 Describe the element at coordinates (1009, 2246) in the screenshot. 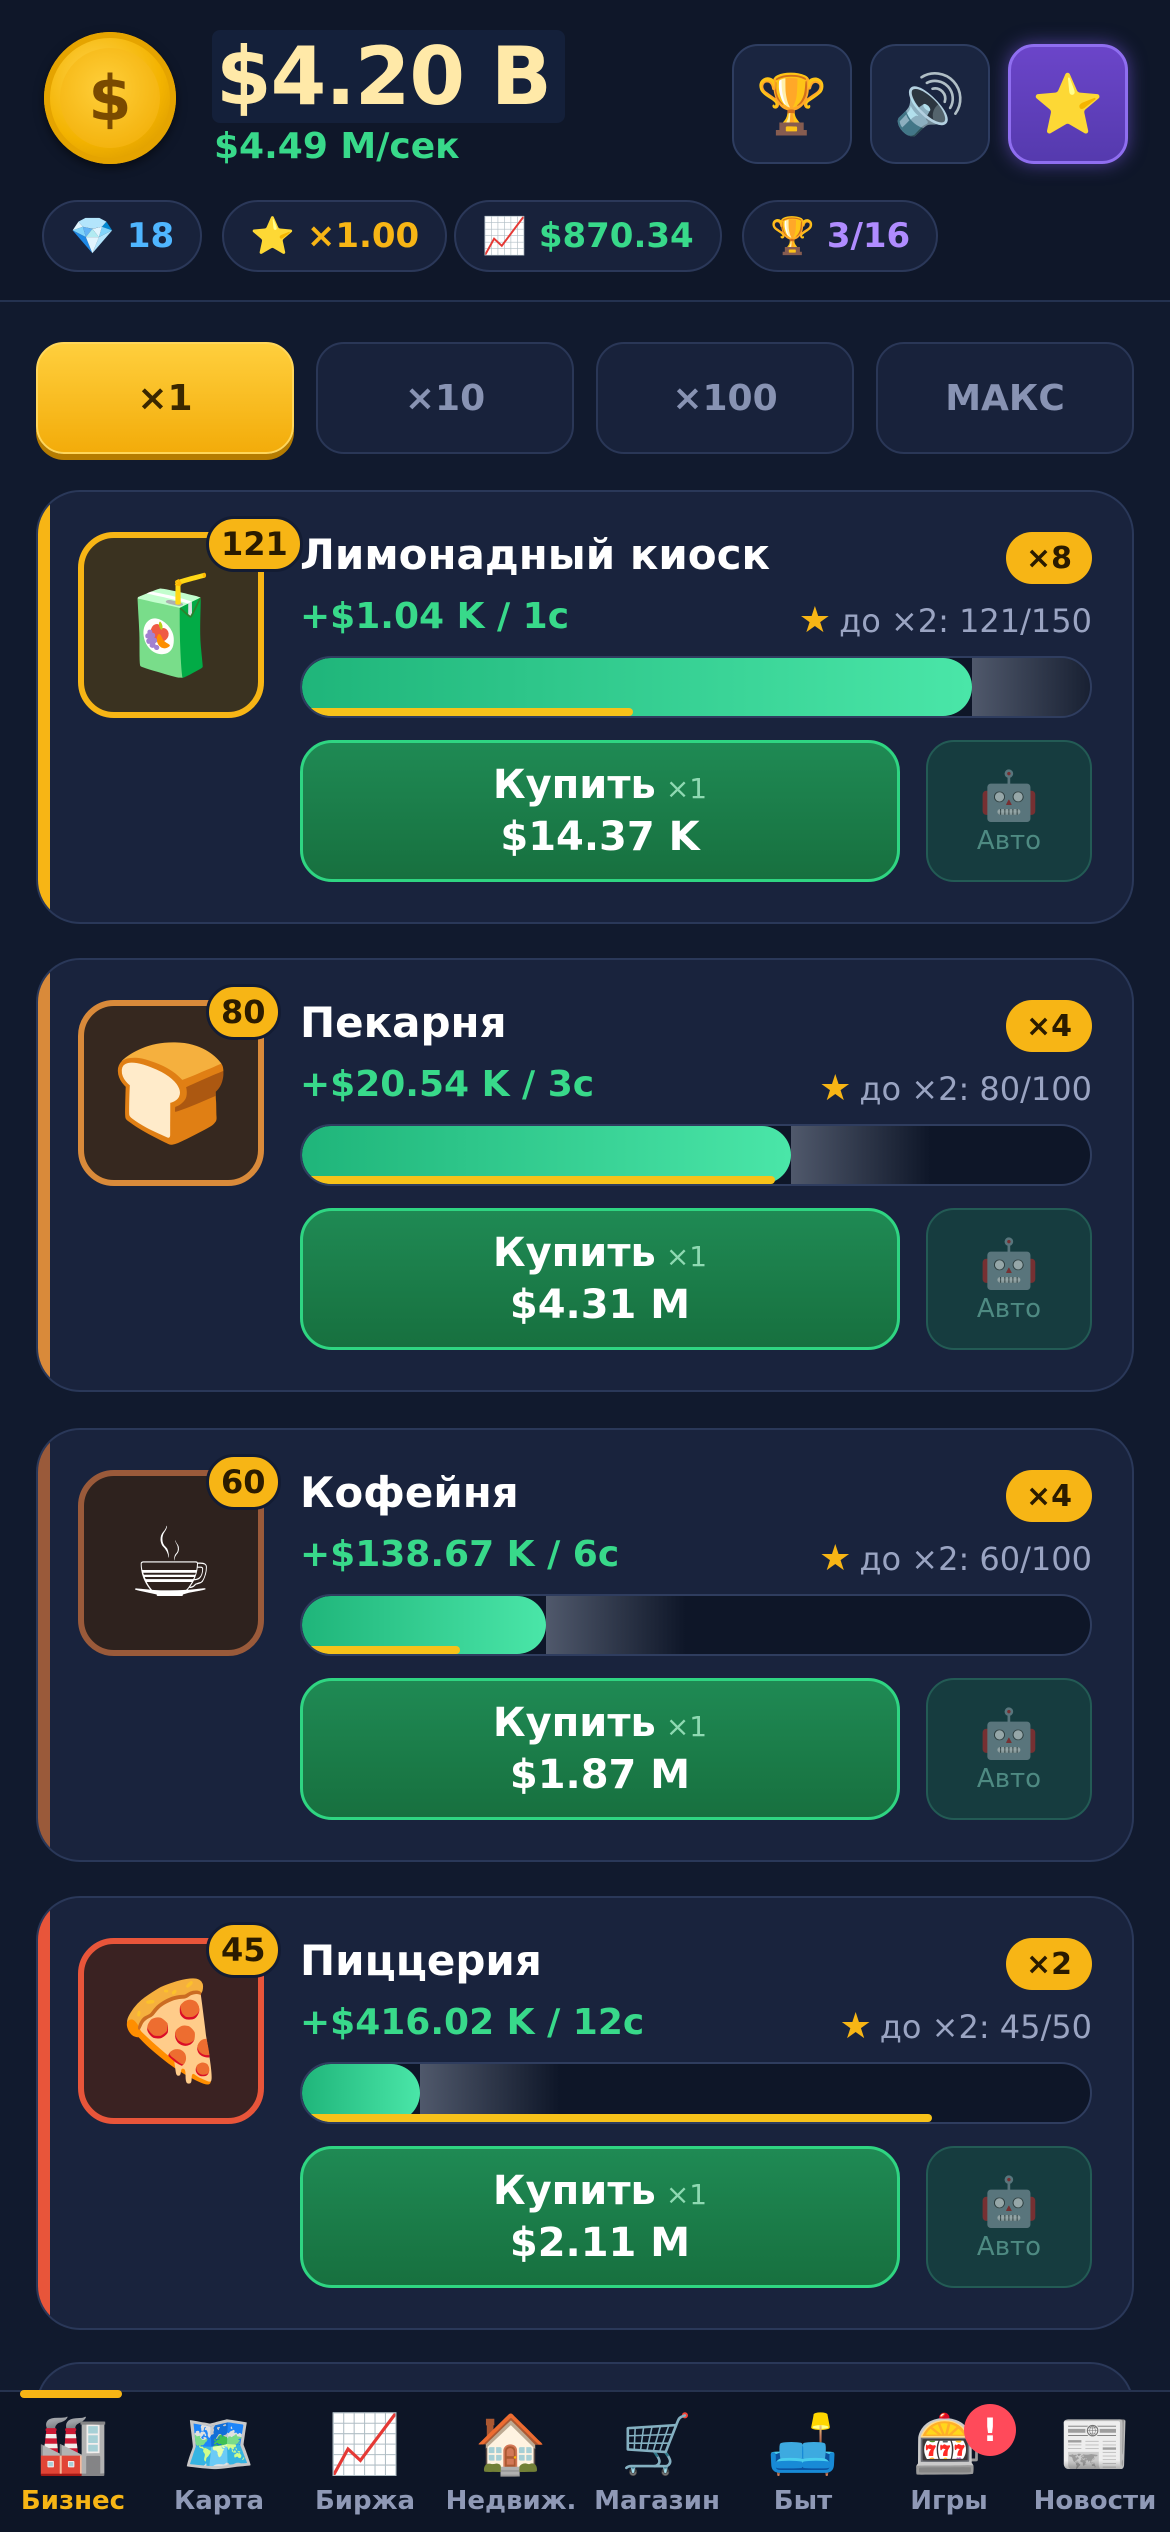

I see `auto-label: Авто` at that location.